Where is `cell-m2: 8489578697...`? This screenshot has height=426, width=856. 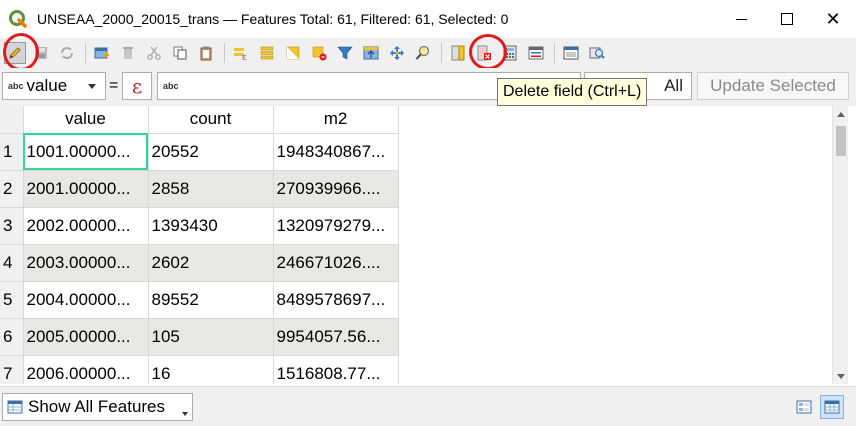 cell-m2: 8489578697... is located at coordinates (336, 300).